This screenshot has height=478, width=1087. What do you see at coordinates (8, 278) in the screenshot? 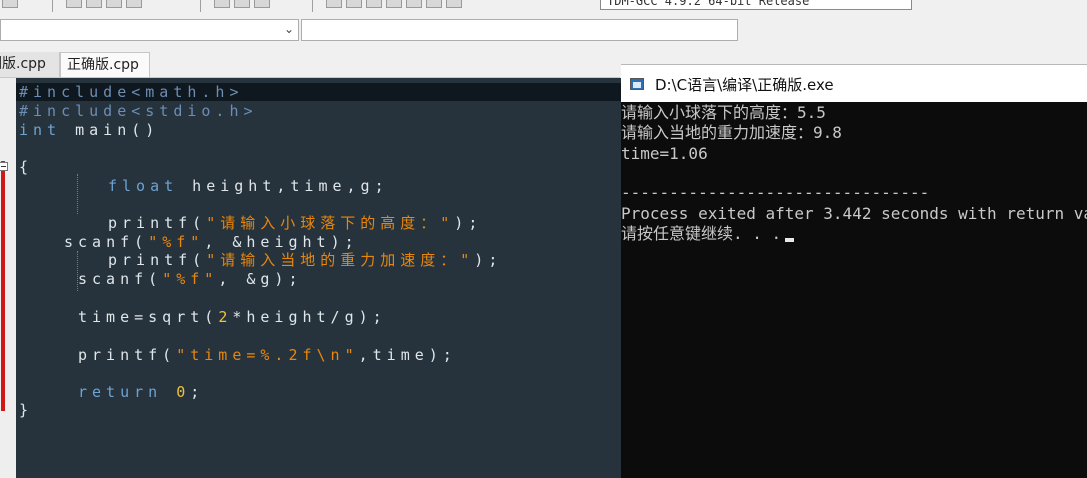
I see `editor-gutter` at bounding box center [8, 278].